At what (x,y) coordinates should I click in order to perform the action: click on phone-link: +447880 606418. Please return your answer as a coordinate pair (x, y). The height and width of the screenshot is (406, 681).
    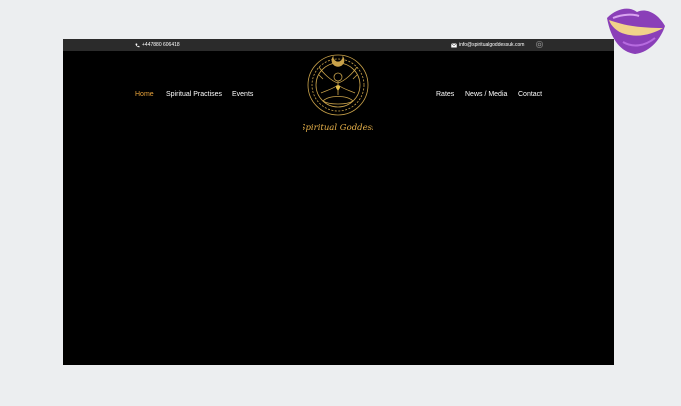
    Looking at the image, I should click on (157, 45).